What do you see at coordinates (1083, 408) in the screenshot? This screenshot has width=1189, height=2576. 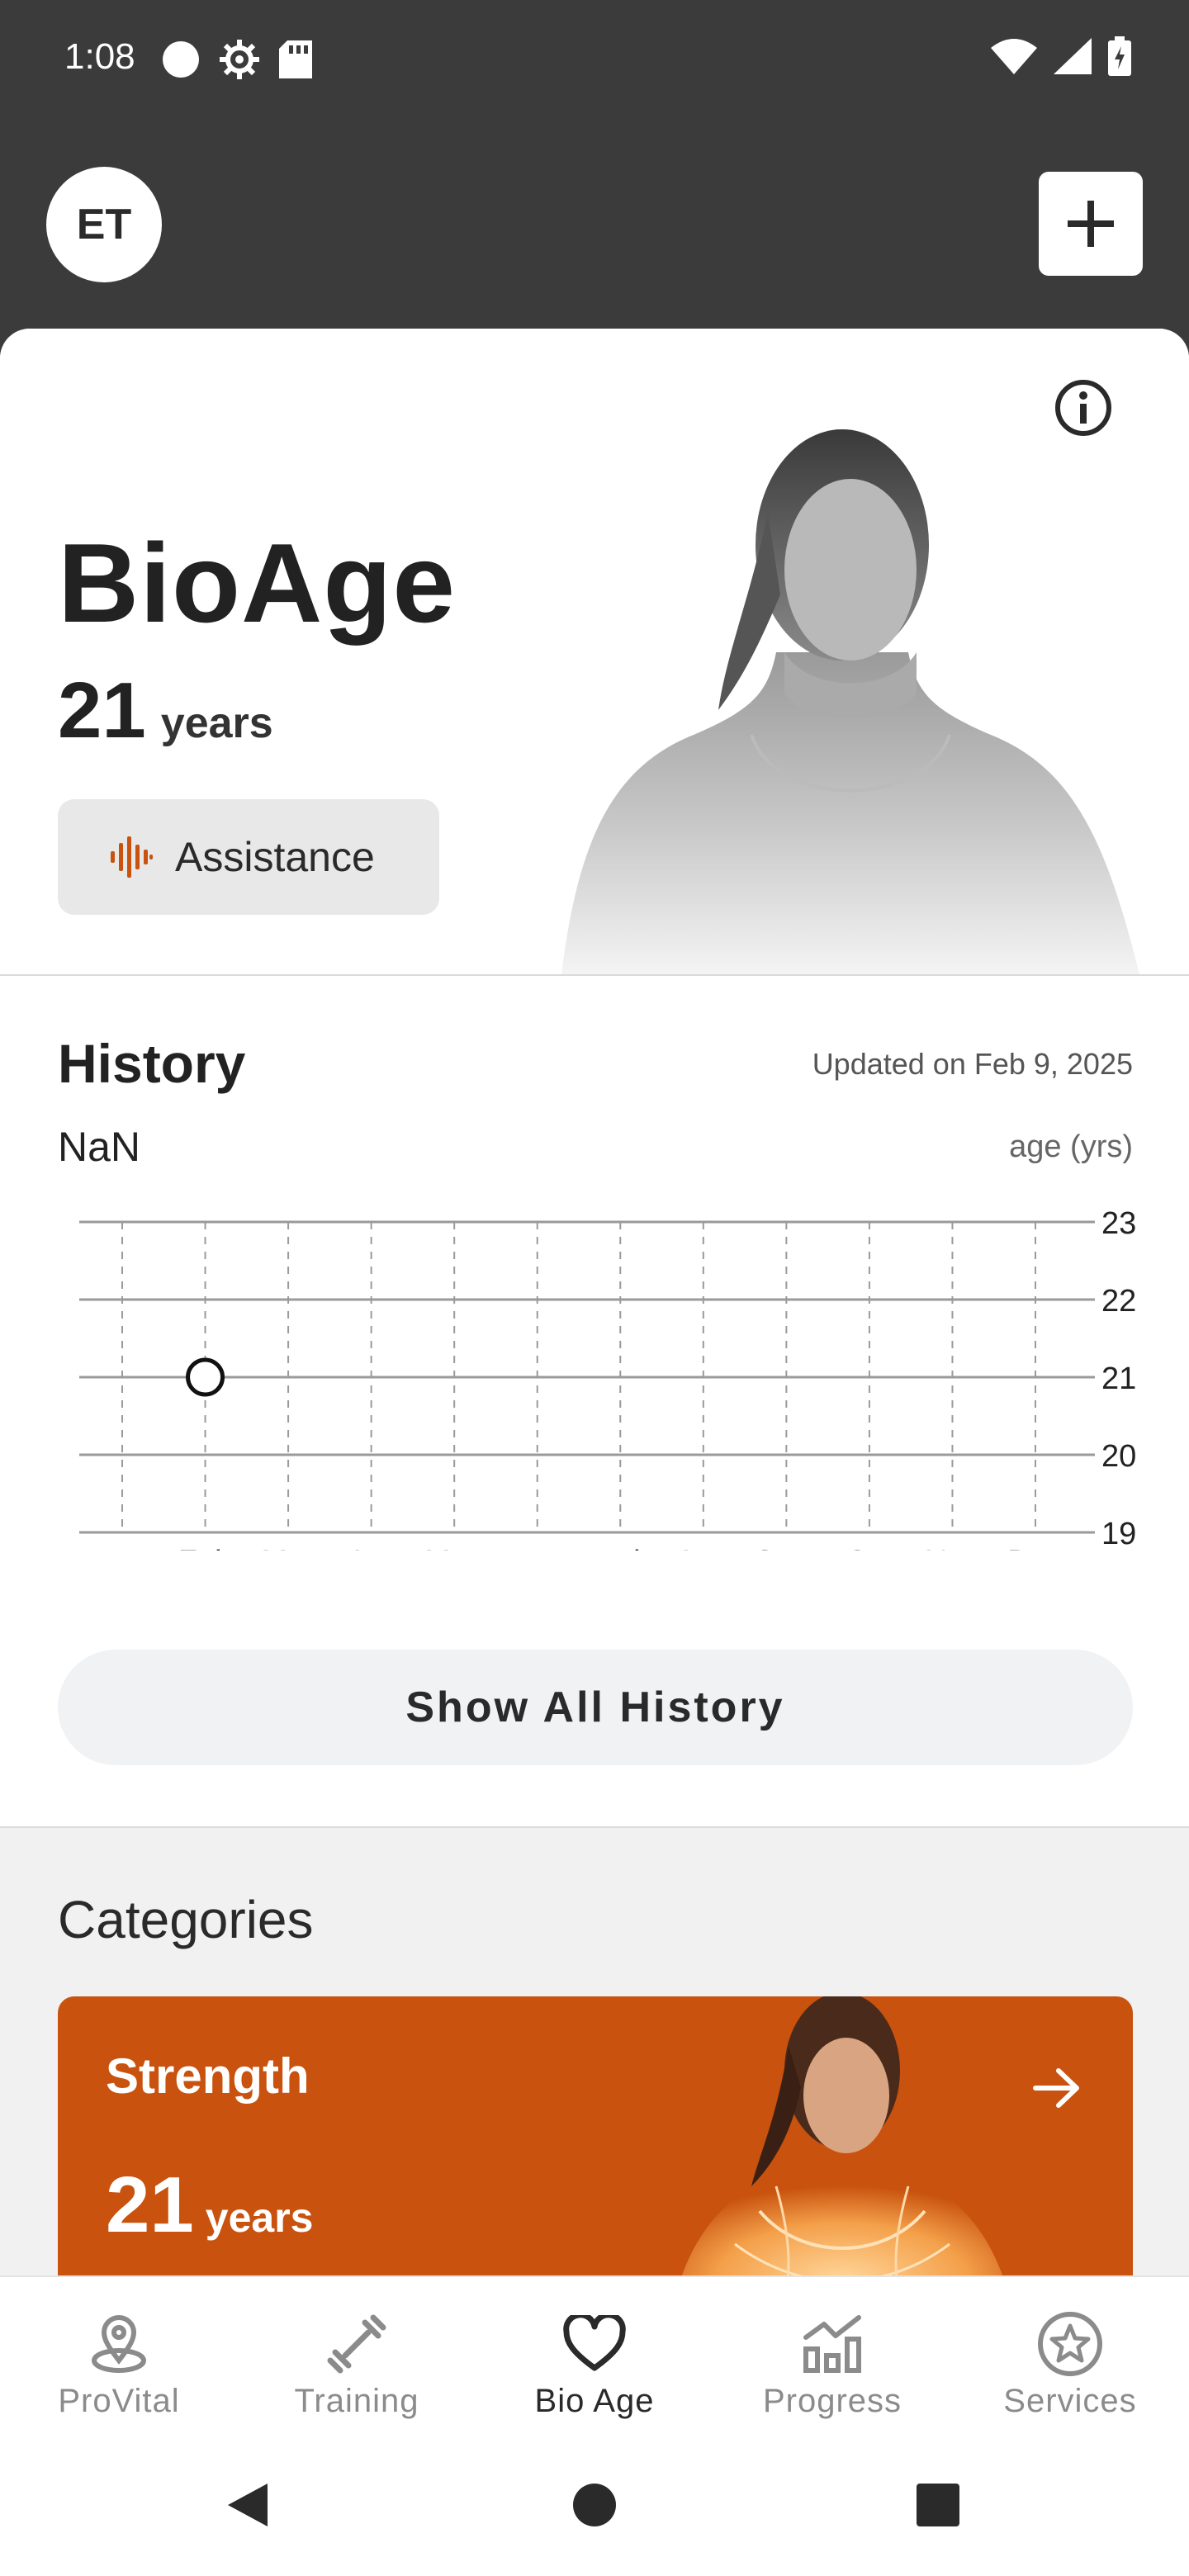 I see `info-icon` at bounding box center [1083, 408].